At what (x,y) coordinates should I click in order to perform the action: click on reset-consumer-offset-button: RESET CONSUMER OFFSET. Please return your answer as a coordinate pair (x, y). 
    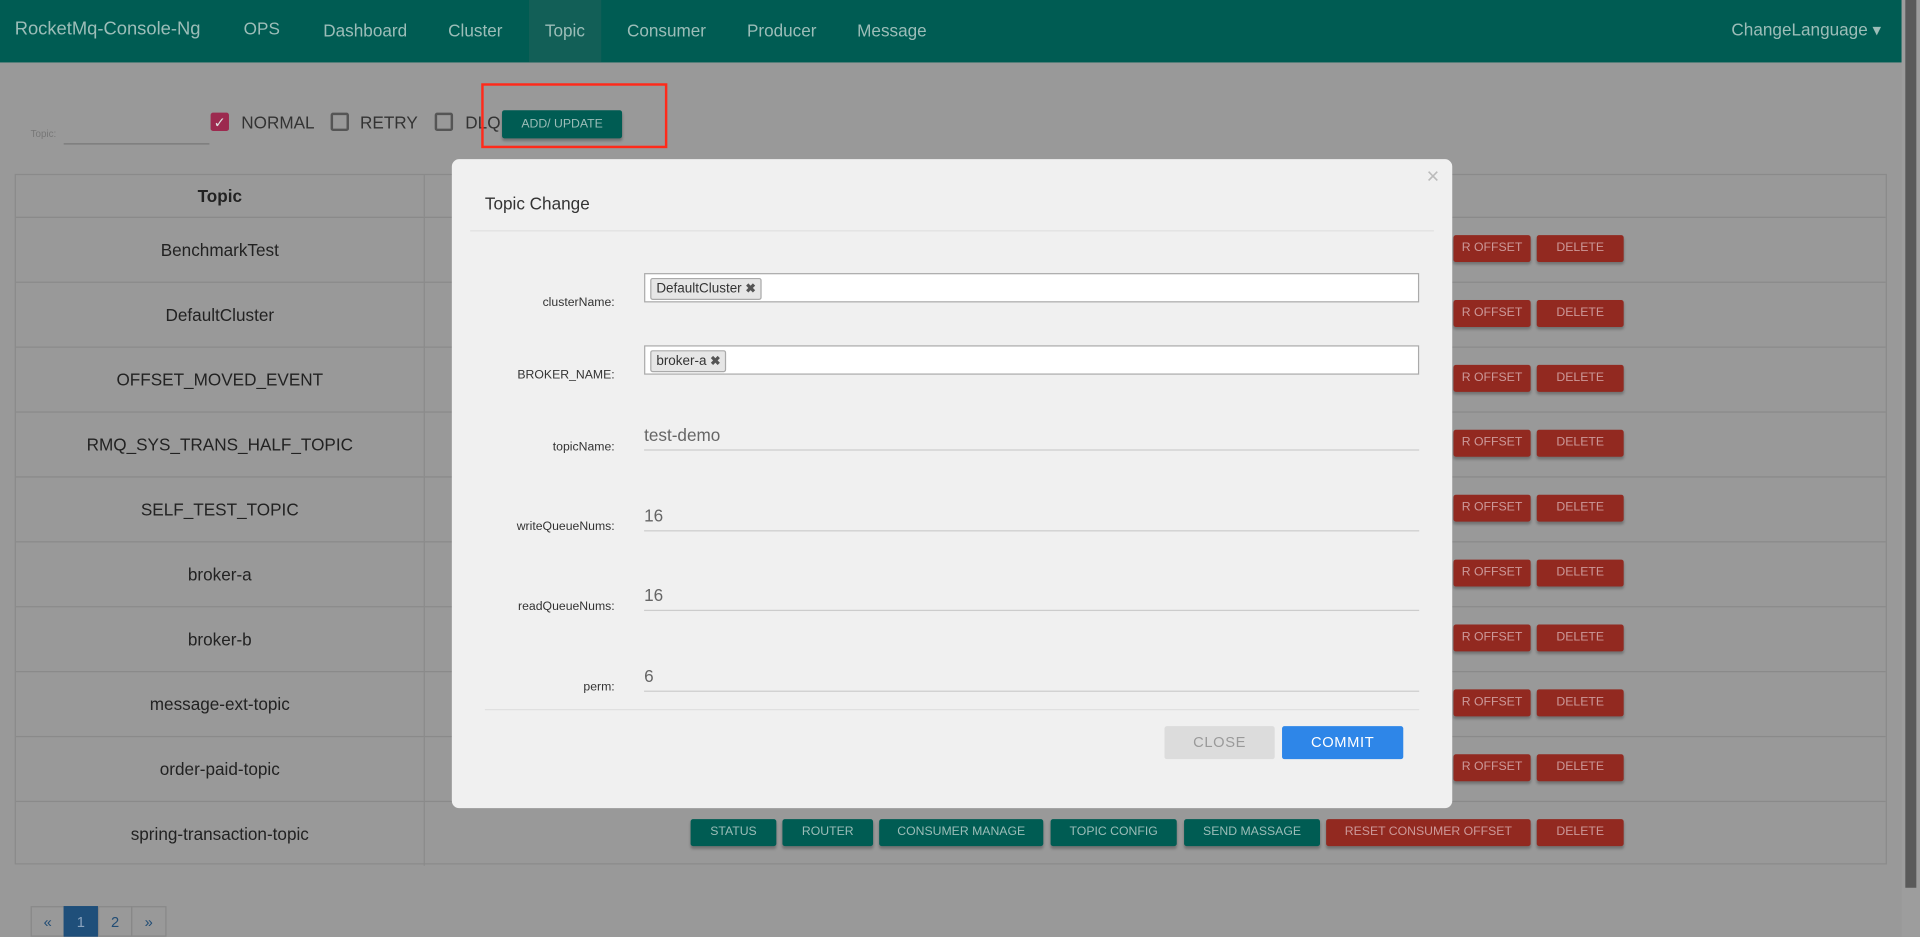
    Looking at the image, I should click on (1428, 833).